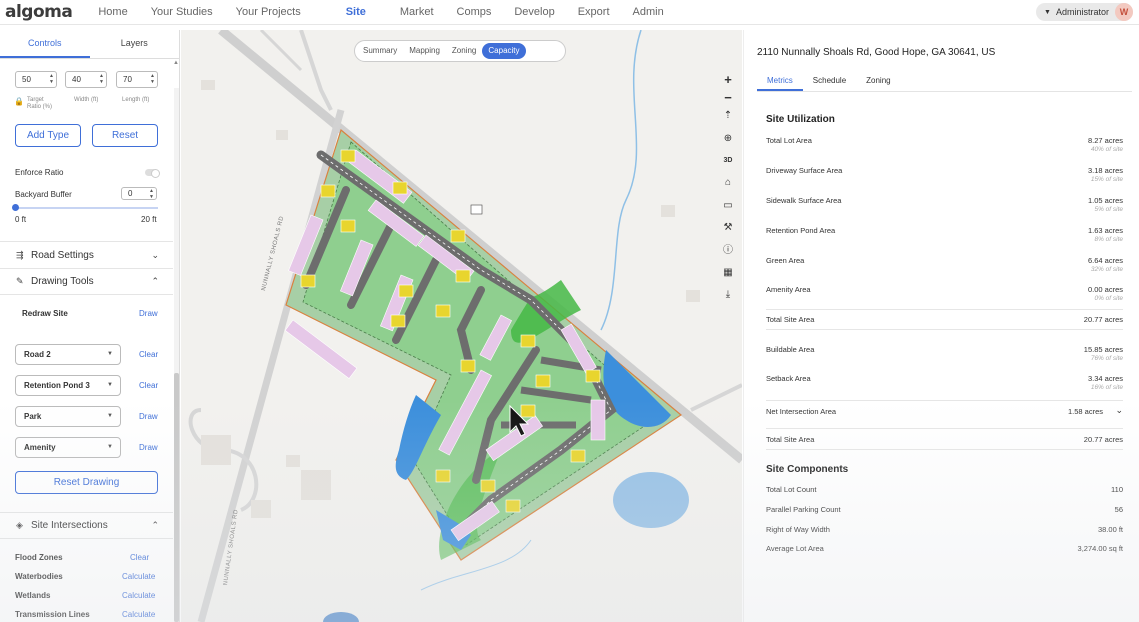 The width and height of the screenshot is (1139, 622). Describe the element at coordinates (148, 416) in the screenshot. I see `park-draw-link: Draw` at that location.